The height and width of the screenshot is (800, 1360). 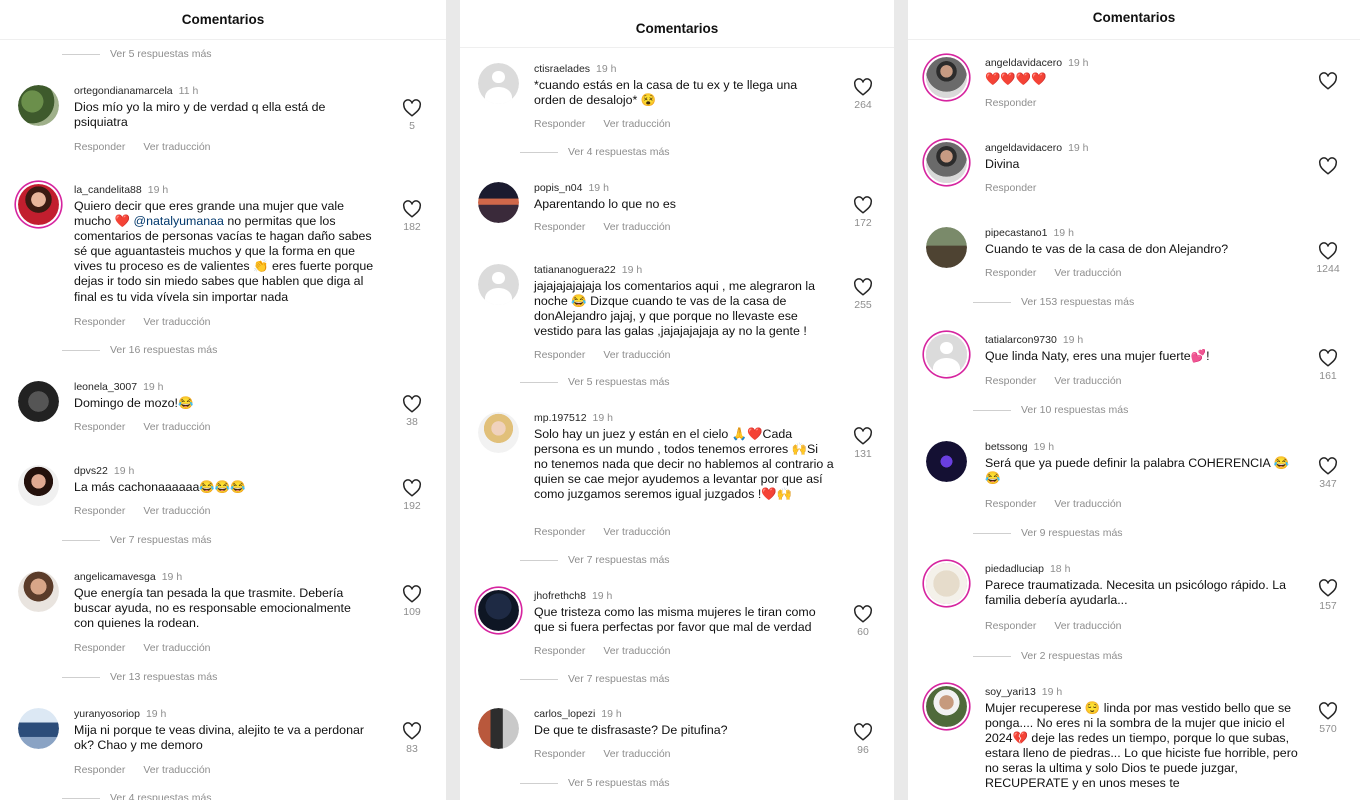 What do you see at coordinates (1328, 718) in the screenshot?
I see `like-button: 570` at bounding box center [1328, 718].